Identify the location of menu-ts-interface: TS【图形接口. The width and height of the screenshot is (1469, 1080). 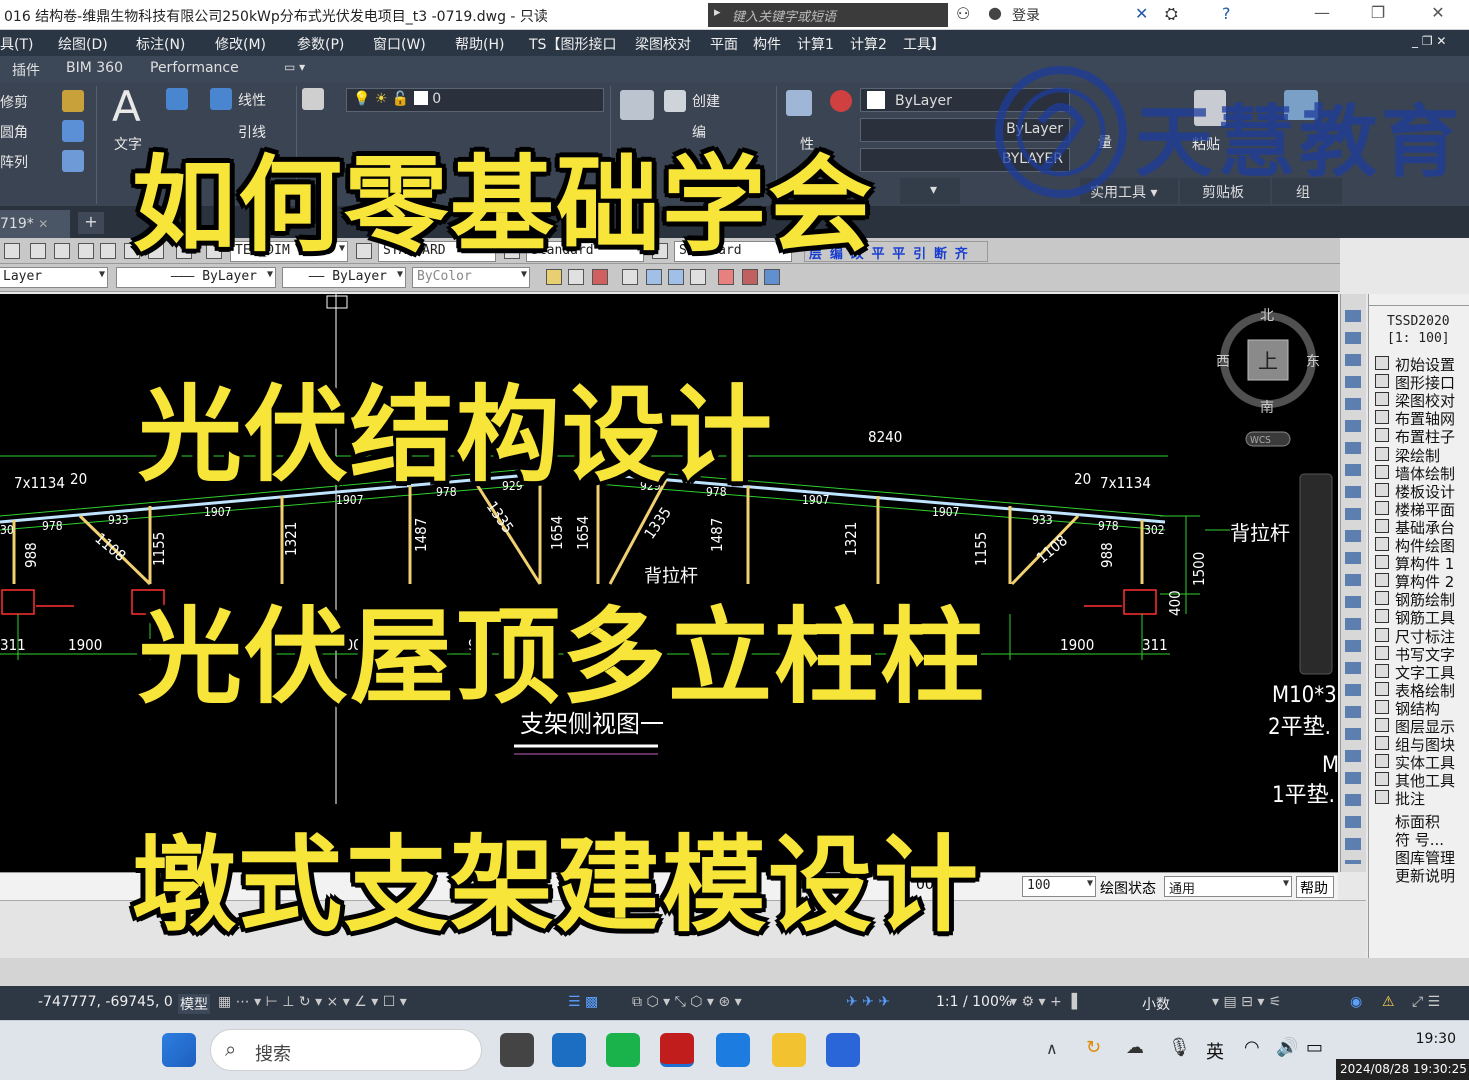
(572, 44).